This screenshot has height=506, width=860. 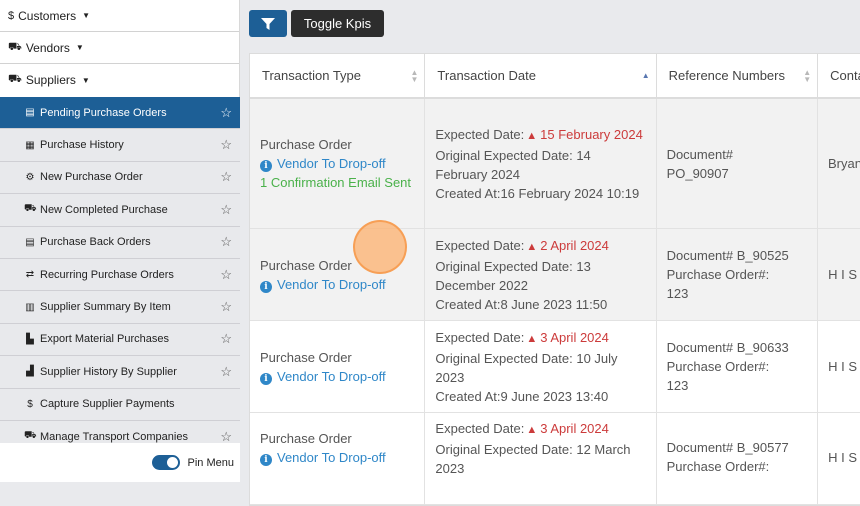 I want to click on sidebar-item-export-material-purchases: ▙ Export Material Purchases ☆, so click(x=120, y=340).